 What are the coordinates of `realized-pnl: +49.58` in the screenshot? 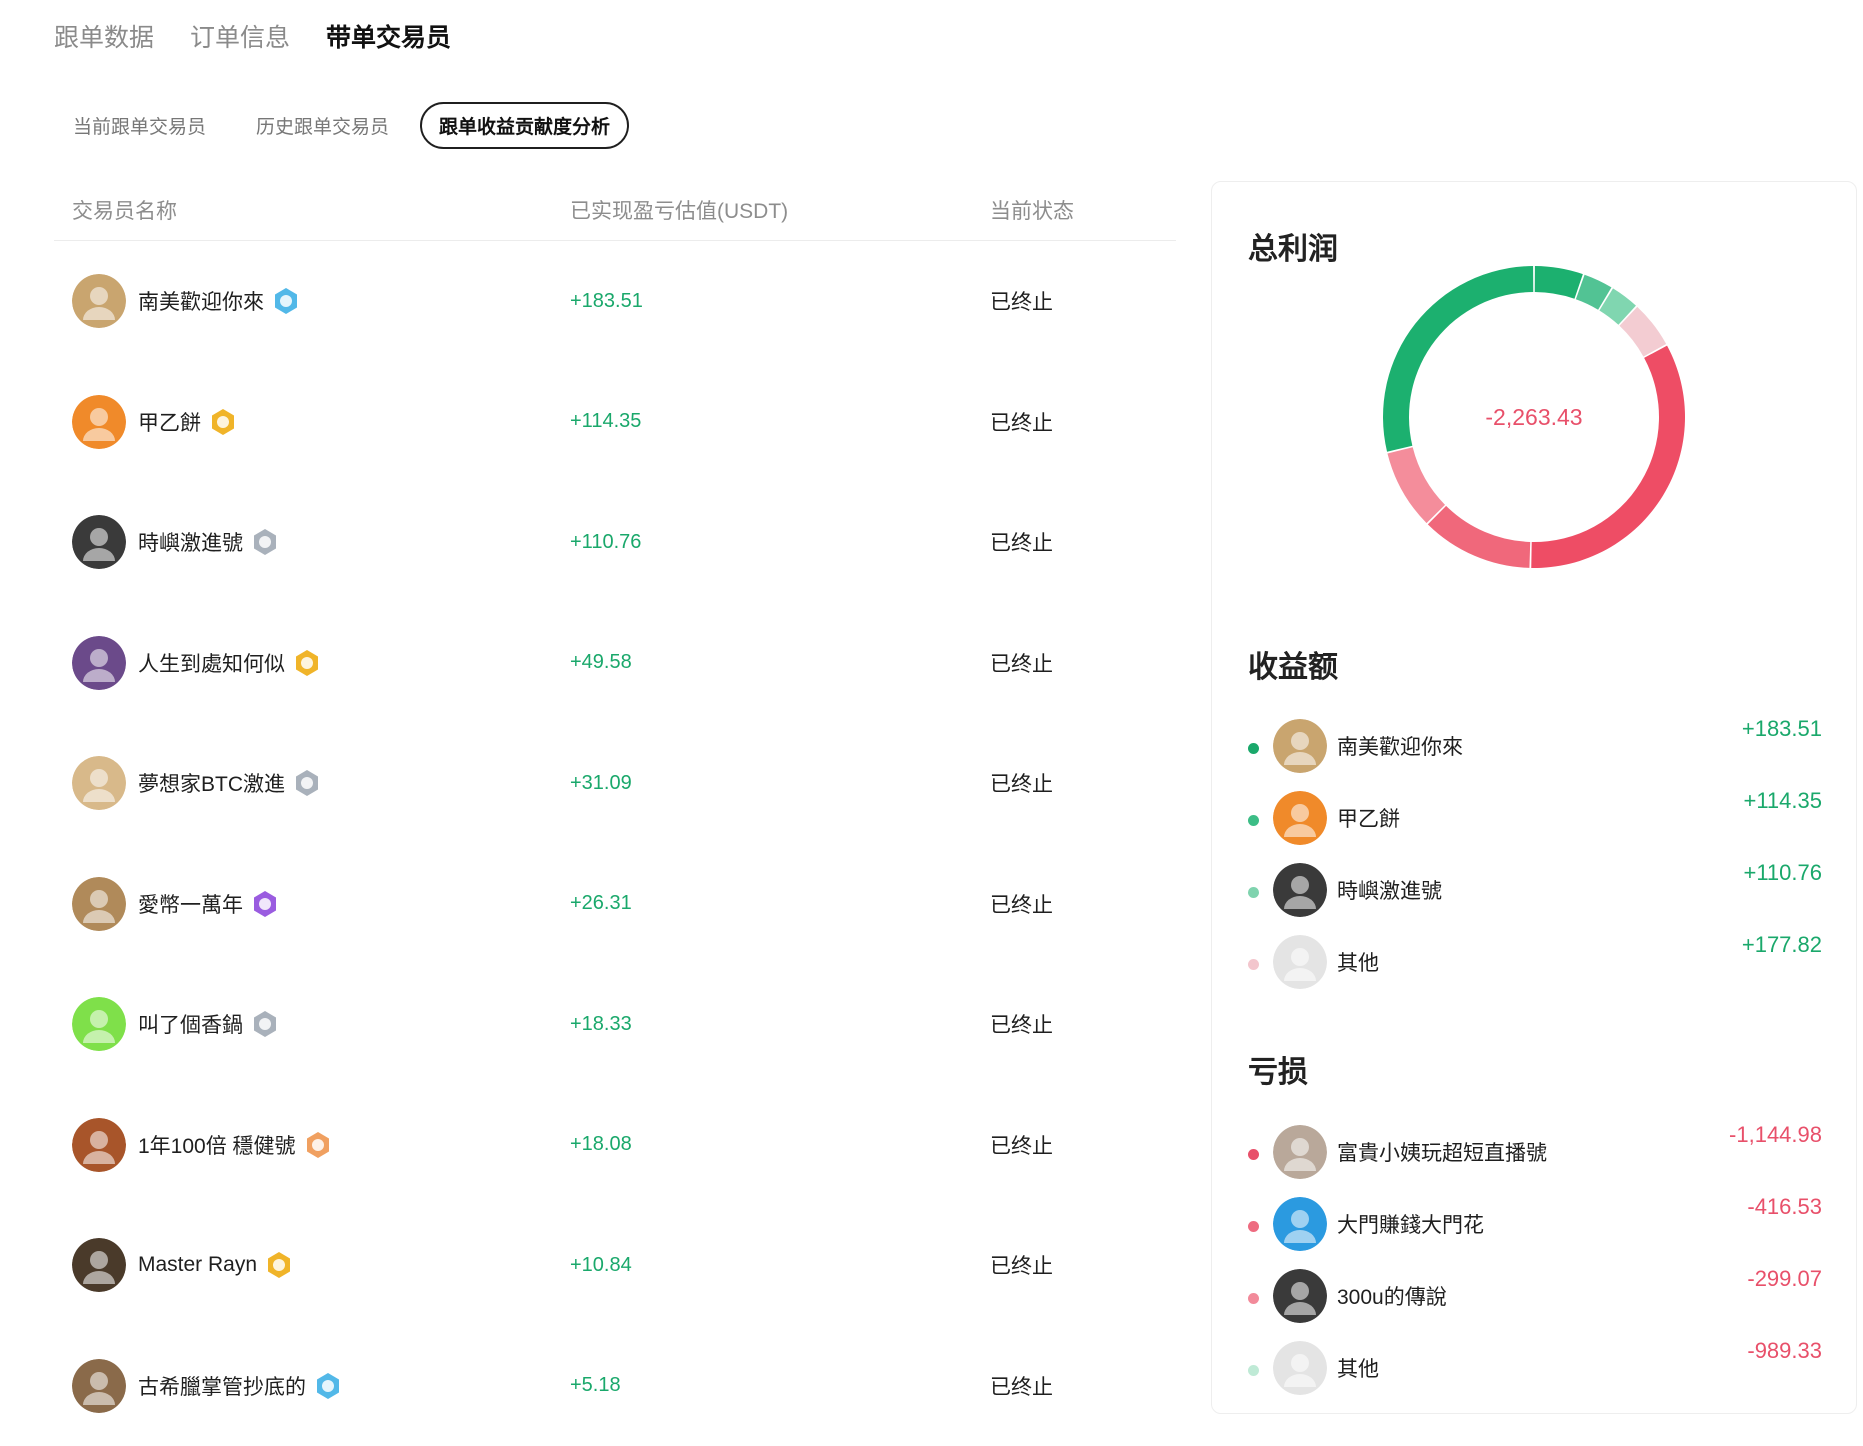 It's located at (780, 662).